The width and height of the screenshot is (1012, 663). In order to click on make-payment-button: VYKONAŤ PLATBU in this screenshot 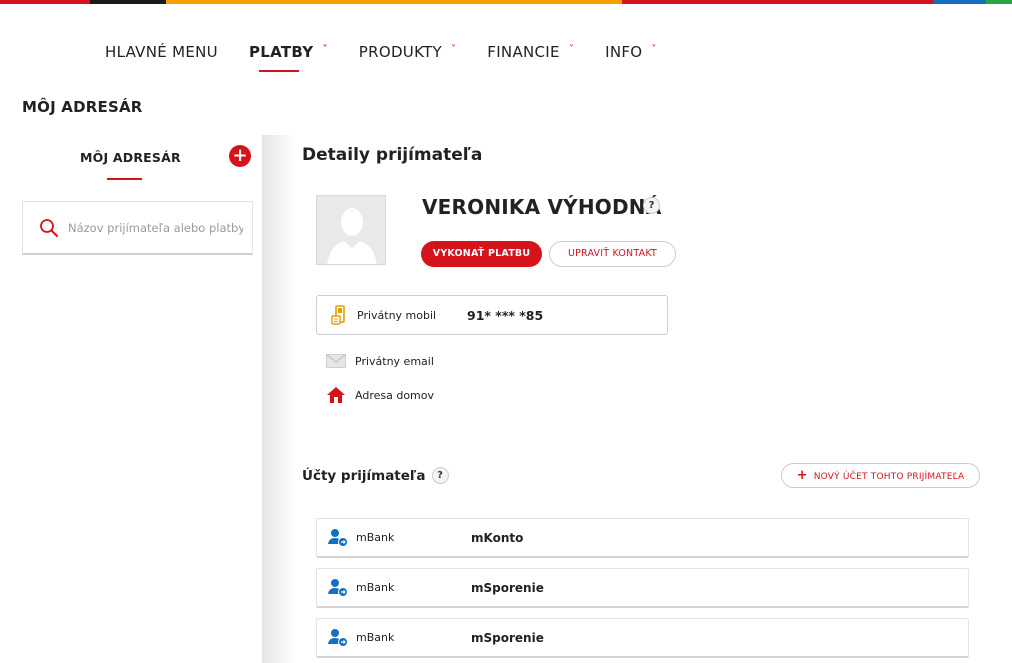, I will do `click(481, 254)`.